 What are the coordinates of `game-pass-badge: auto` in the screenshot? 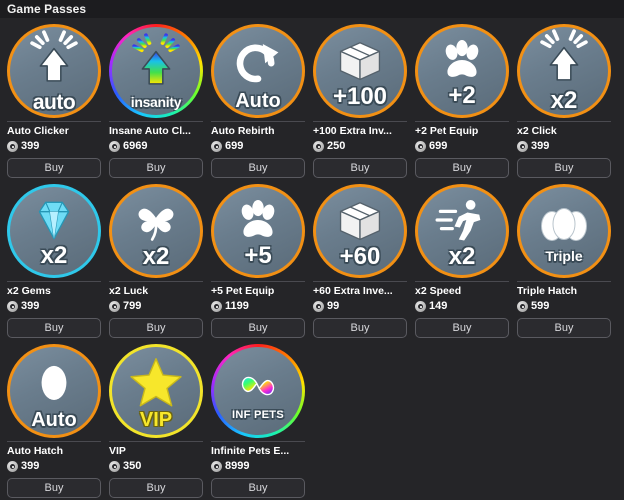 It's located at (54, 71).